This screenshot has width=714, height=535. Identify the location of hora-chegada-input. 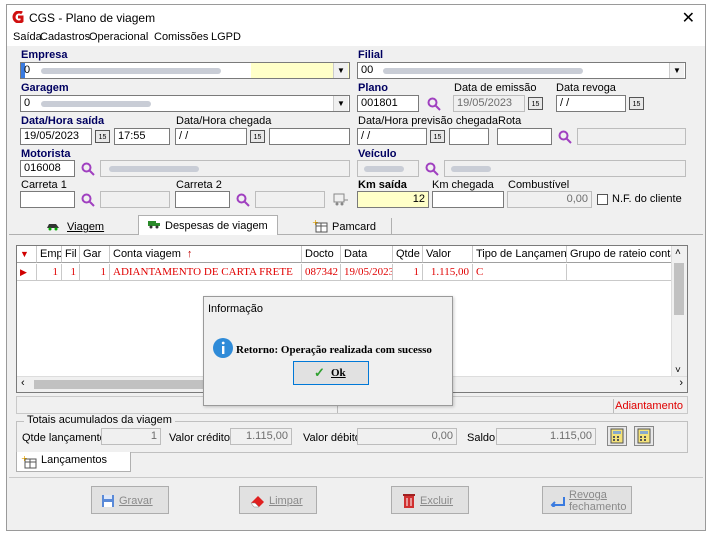
(309, 136).